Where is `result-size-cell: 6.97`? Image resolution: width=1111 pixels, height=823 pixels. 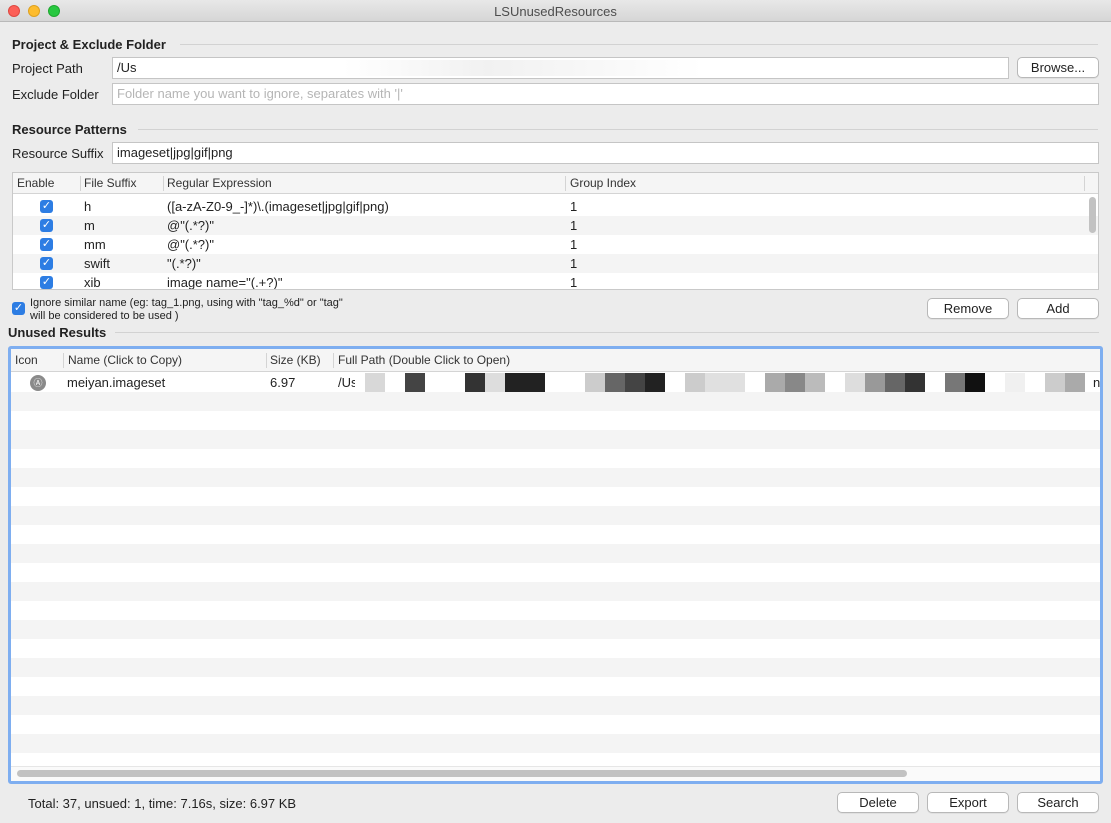 result-size-cell: 6.97 is located at coordinates (283, 382).